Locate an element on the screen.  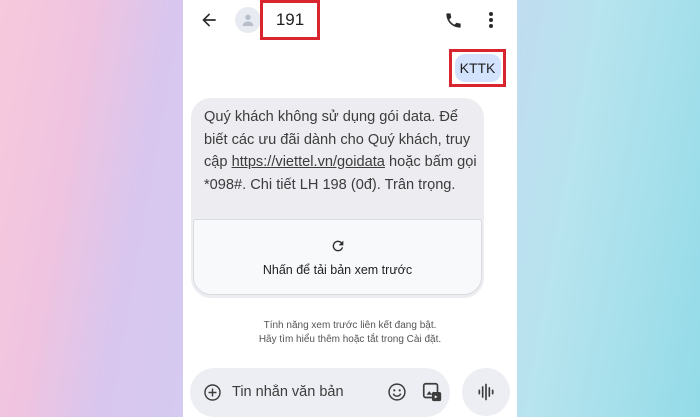
more-vertical-icon is located at coordinates (491, 20).